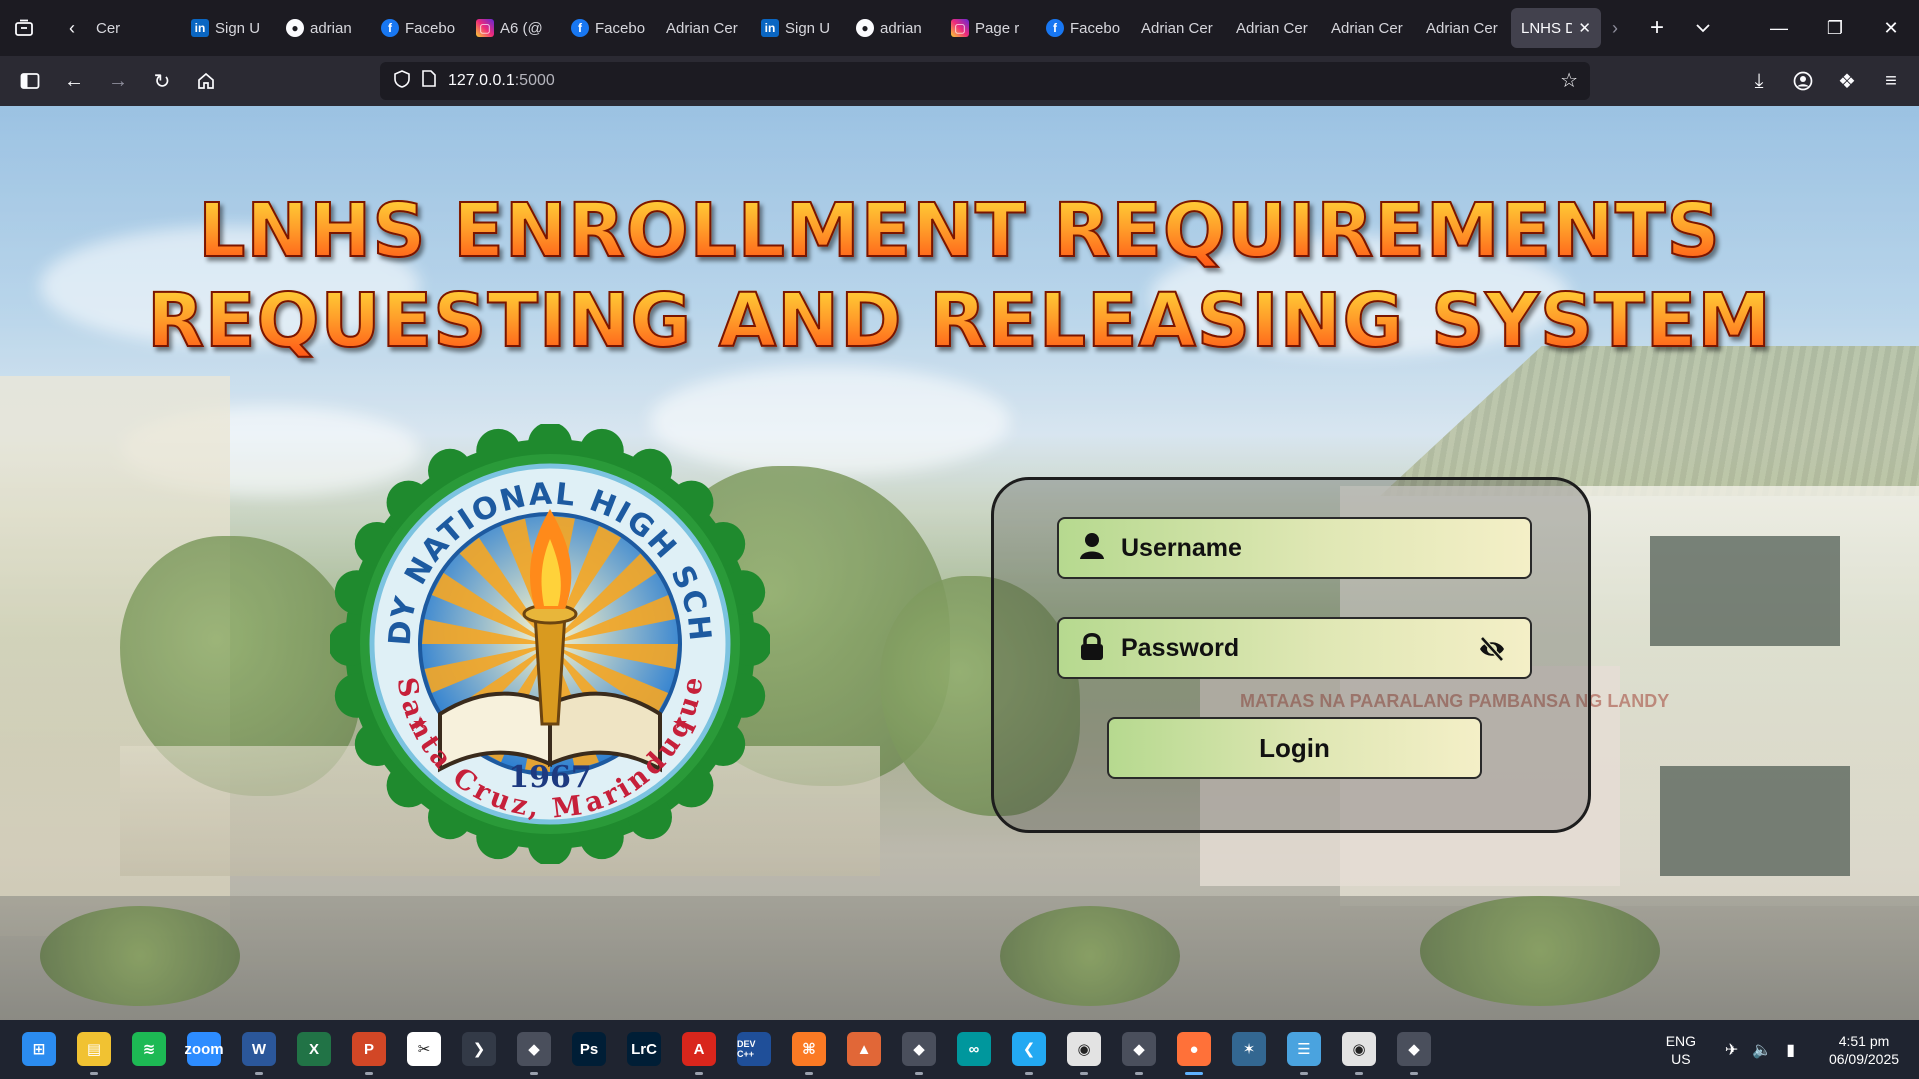 The image size is (1919, 1079). I want to click on clock-date: 06/09/2025, so click(1864, 1058).